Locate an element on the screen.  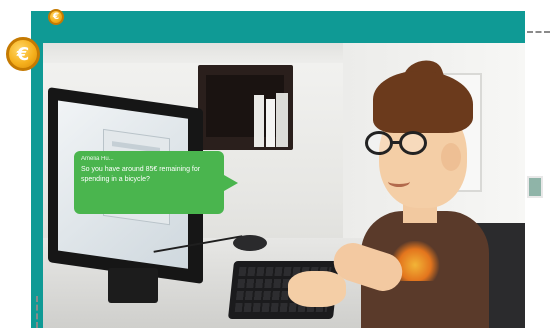
character-ear is located at coordinates (451, 157).